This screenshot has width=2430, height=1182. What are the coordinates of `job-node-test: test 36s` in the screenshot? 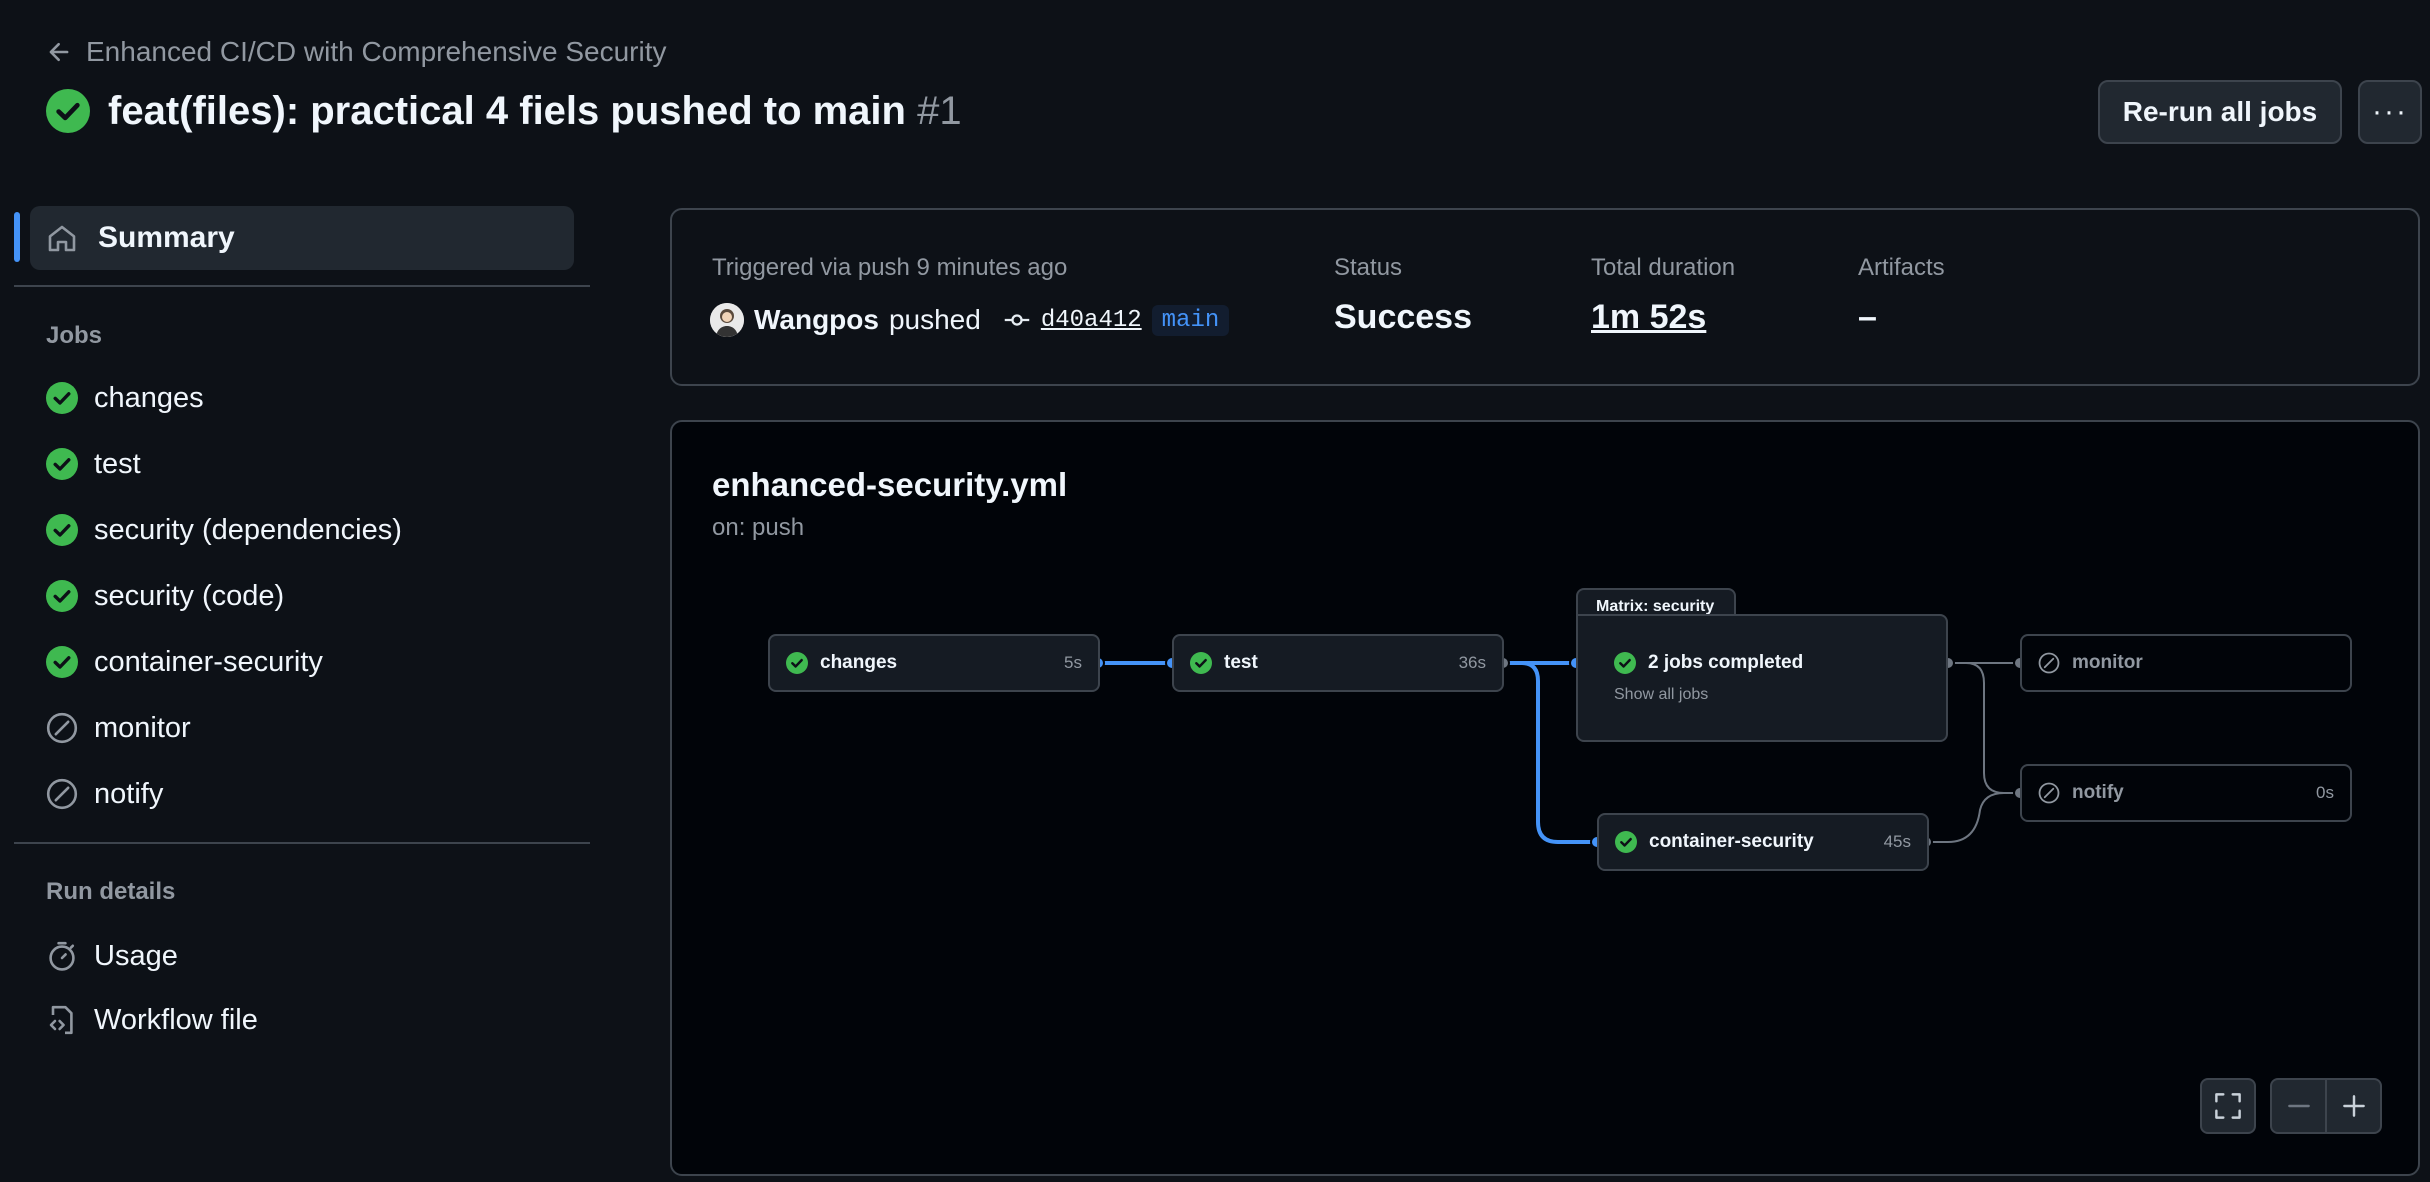 It's located at (1338, 663).